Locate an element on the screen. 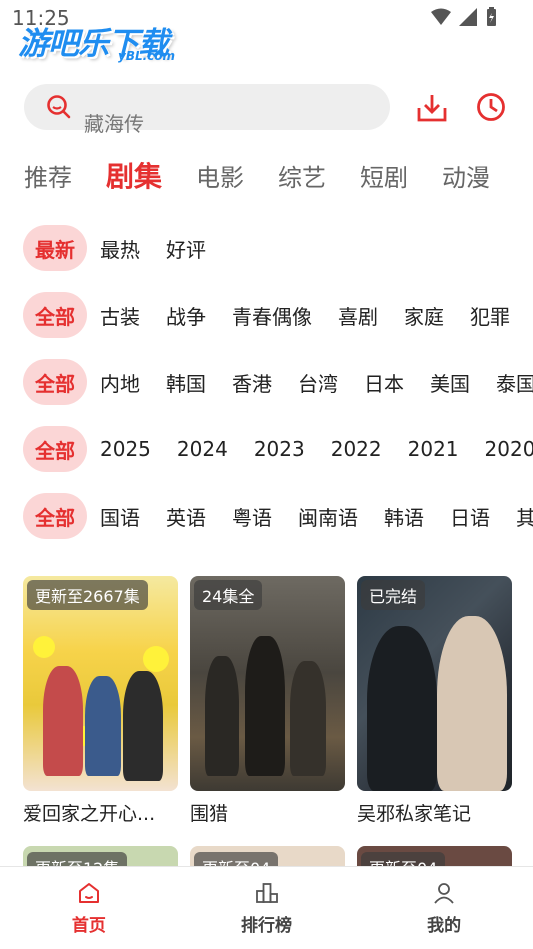 This screenshot has width=533, height=949. filter-chip: 2021 is located at coordinates (433, 449).